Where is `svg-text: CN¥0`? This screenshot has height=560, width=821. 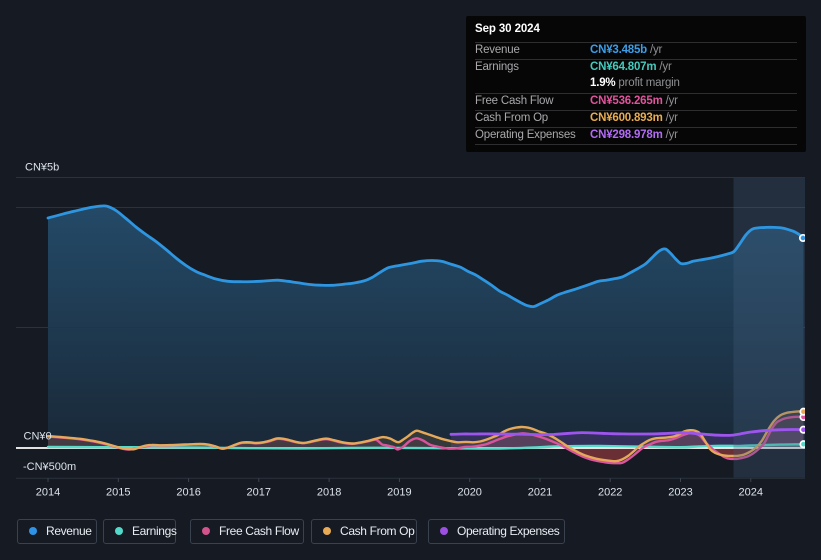
svg-text: CN¥0 is located at coordinates (38, 437).